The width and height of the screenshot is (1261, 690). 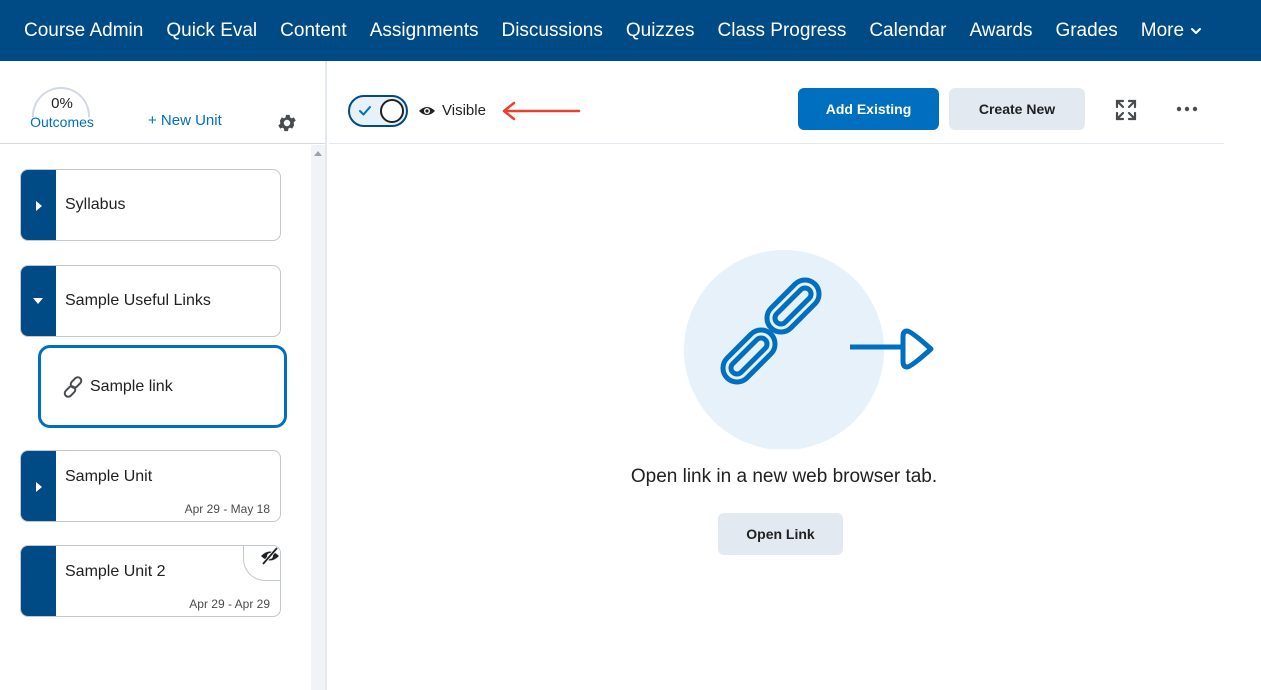 What do you see at coordinates (211, 31) in the screenshot?
I see `nav-quick-eval: Quick Eval` at bounding box center [211, 31].